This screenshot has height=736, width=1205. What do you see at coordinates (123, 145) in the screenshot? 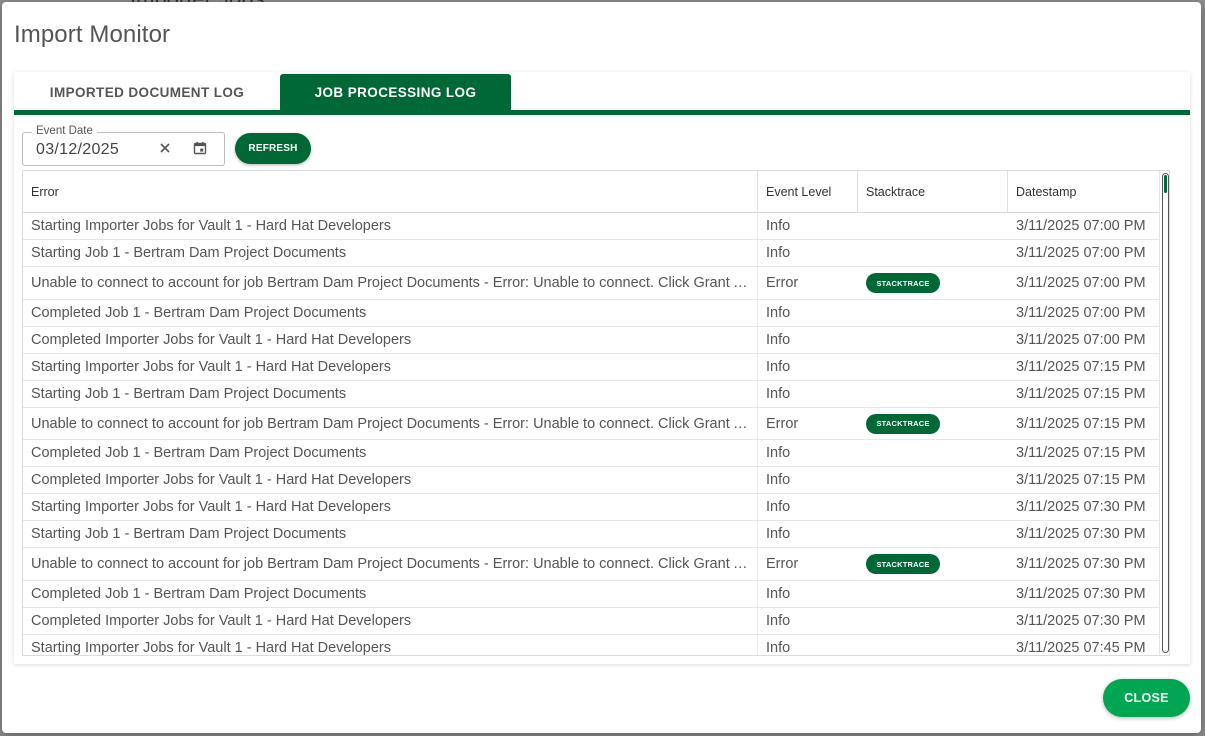
I see `event-date-field: Event Date 03/12/2025` at bounding box center [123, 145].